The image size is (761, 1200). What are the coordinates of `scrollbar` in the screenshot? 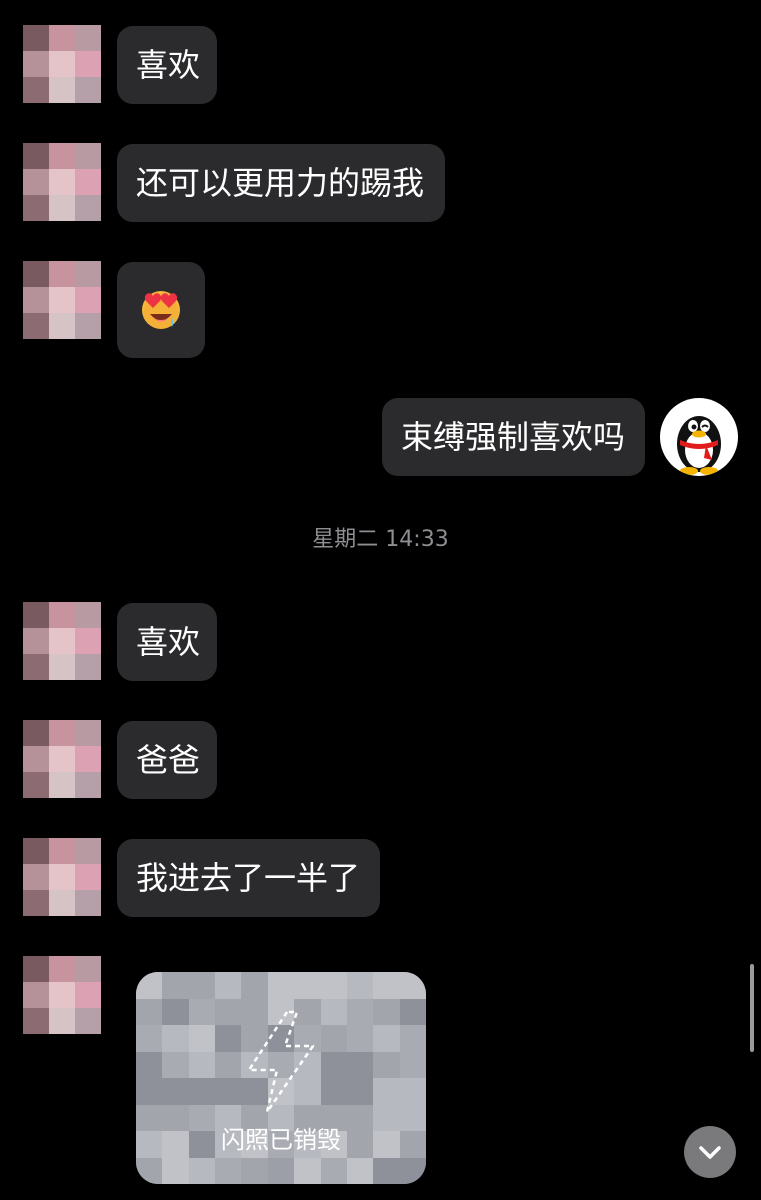 It's located at (752, 1008).